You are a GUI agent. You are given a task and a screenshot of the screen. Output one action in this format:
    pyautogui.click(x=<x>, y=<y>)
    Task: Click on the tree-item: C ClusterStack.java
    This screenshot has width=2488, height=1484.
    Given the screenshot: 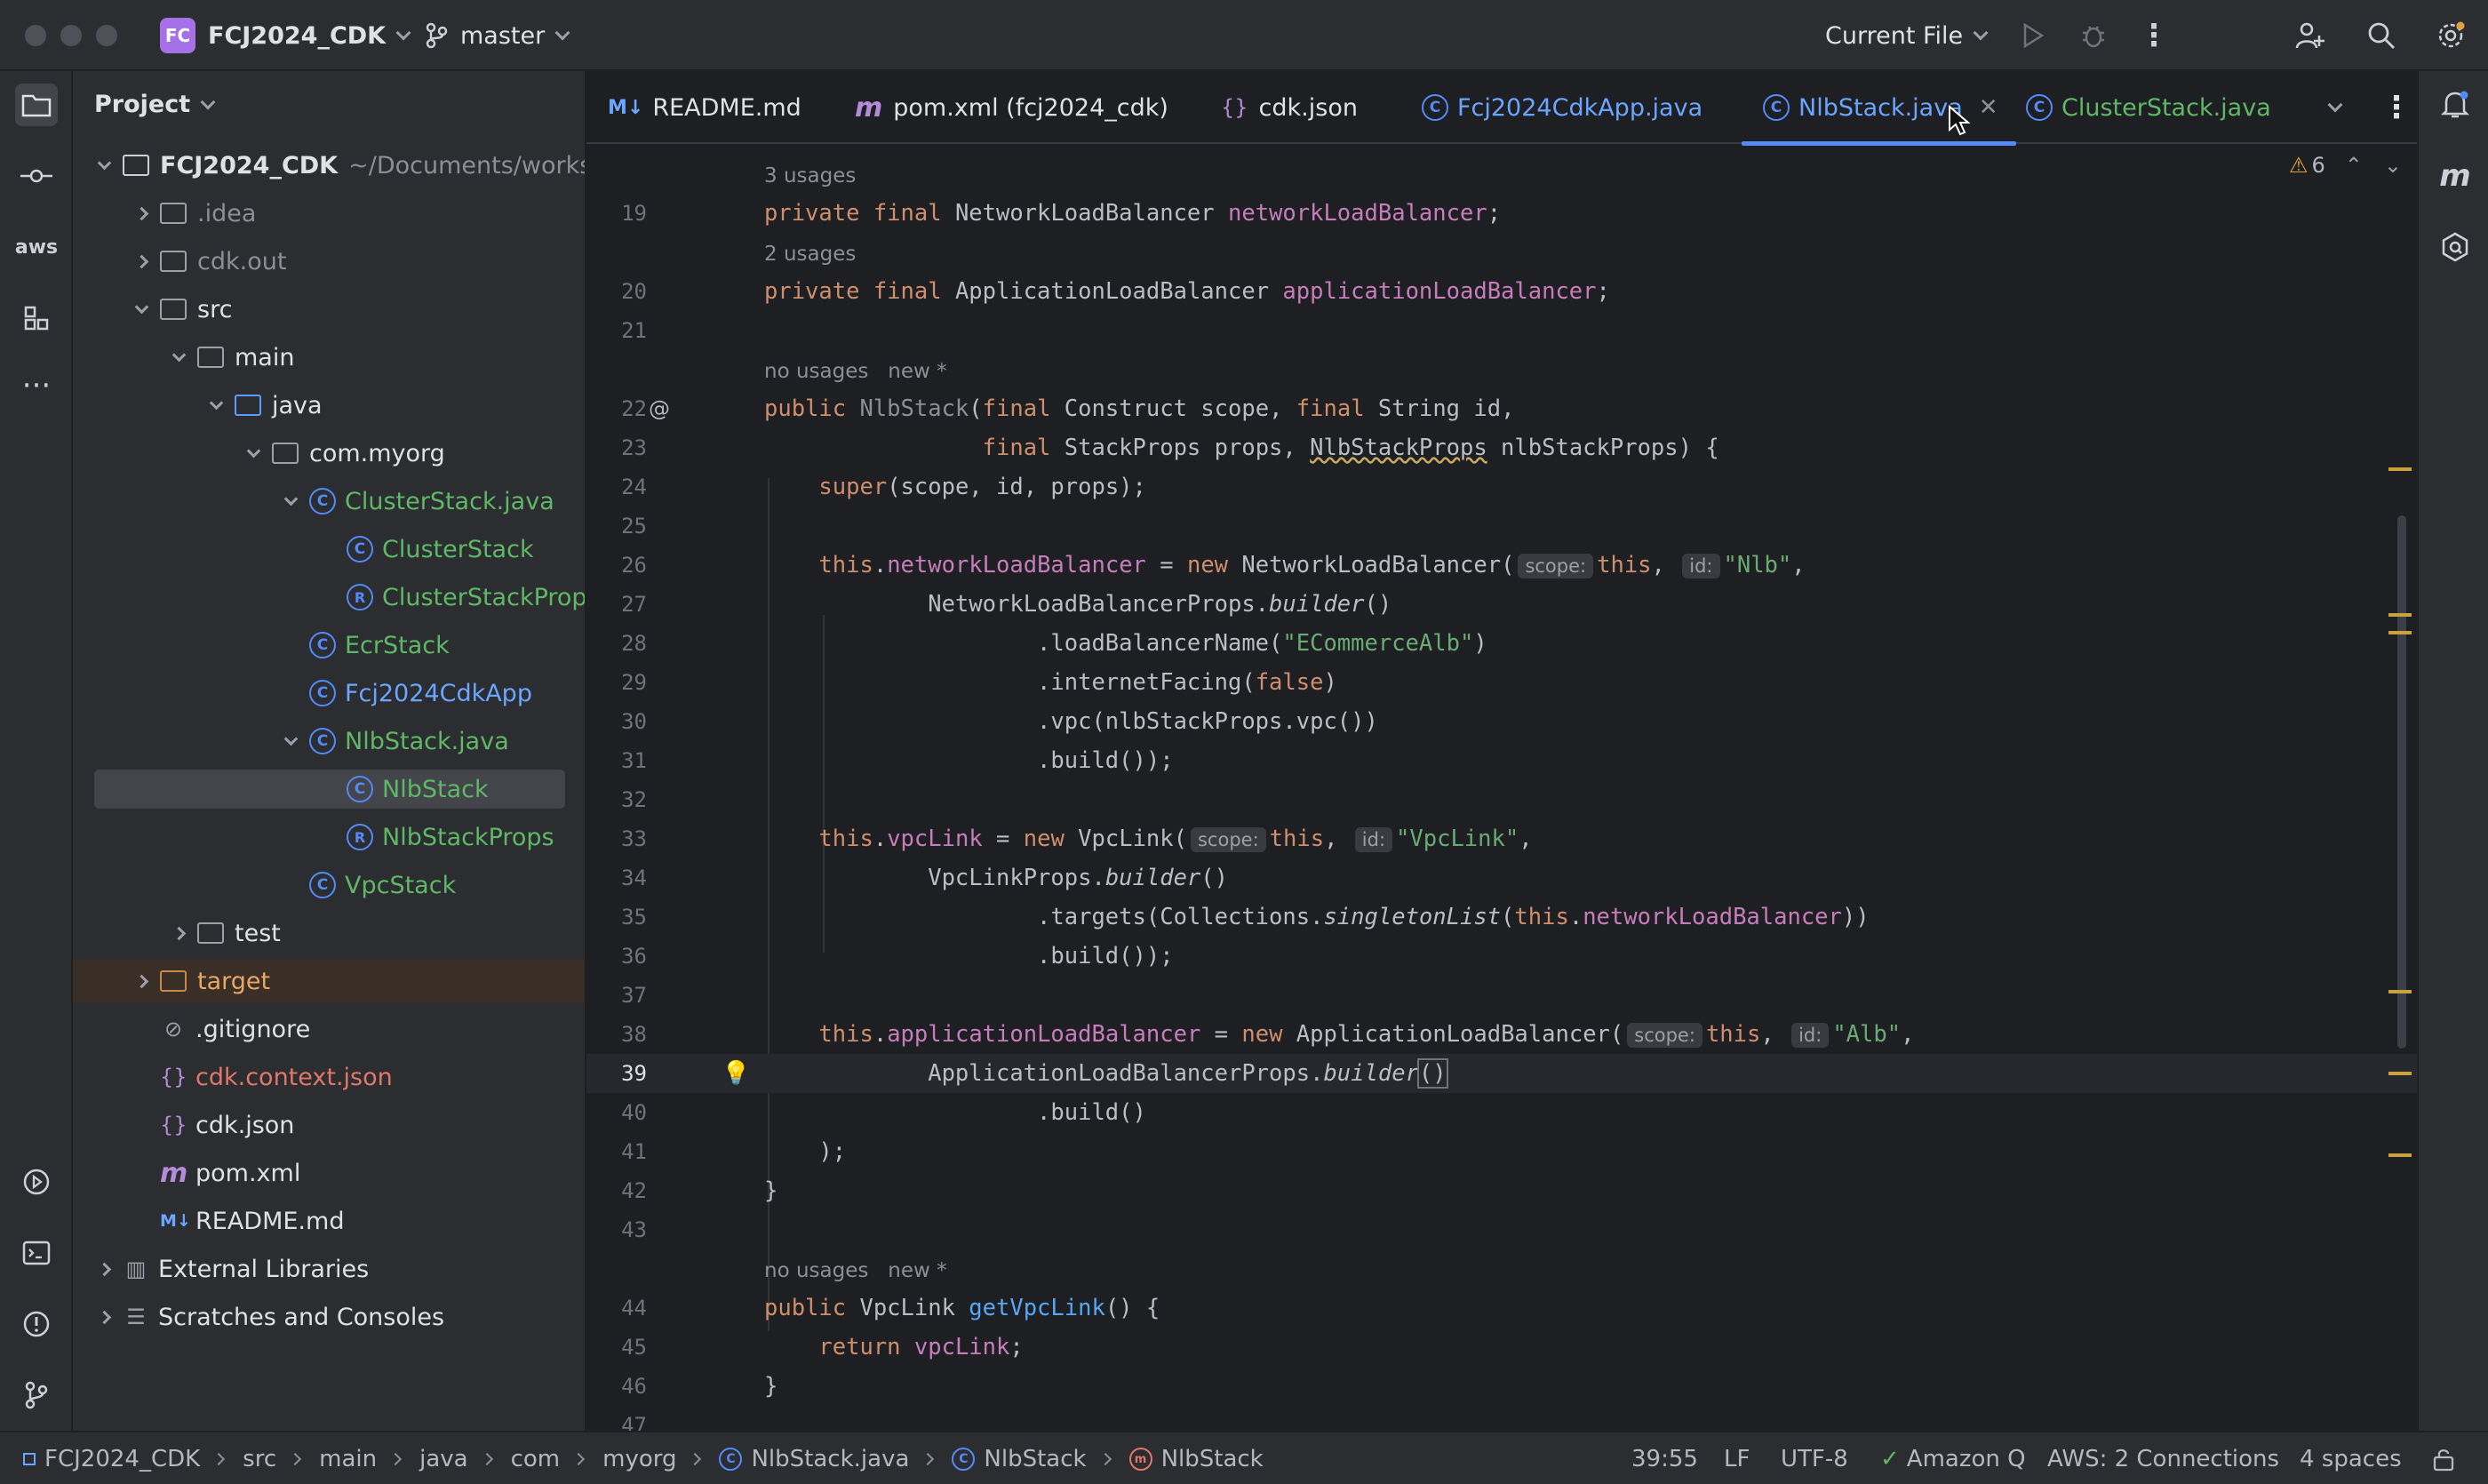 What is the action you would take?
    pyautogui.click(x=329, y=502)
    